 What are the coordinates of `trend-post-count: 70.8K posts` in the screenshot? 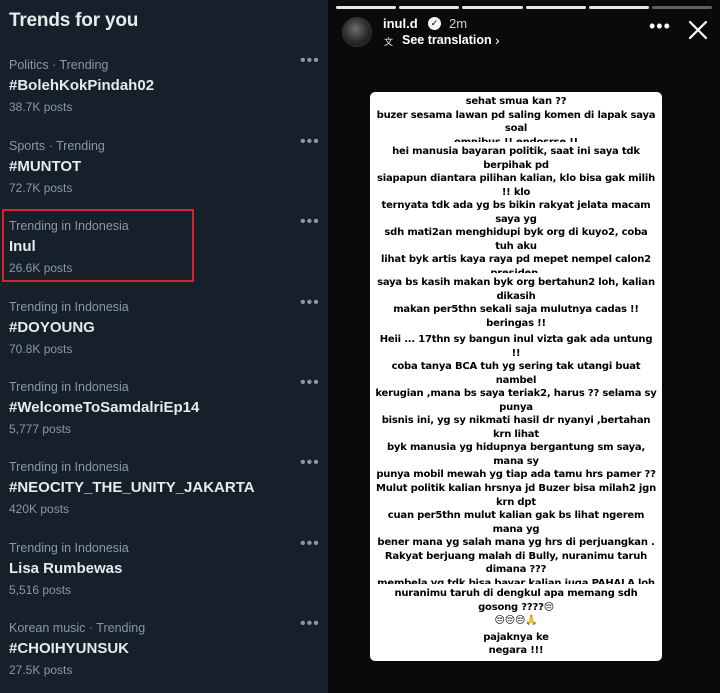 It's located at (41, 349).